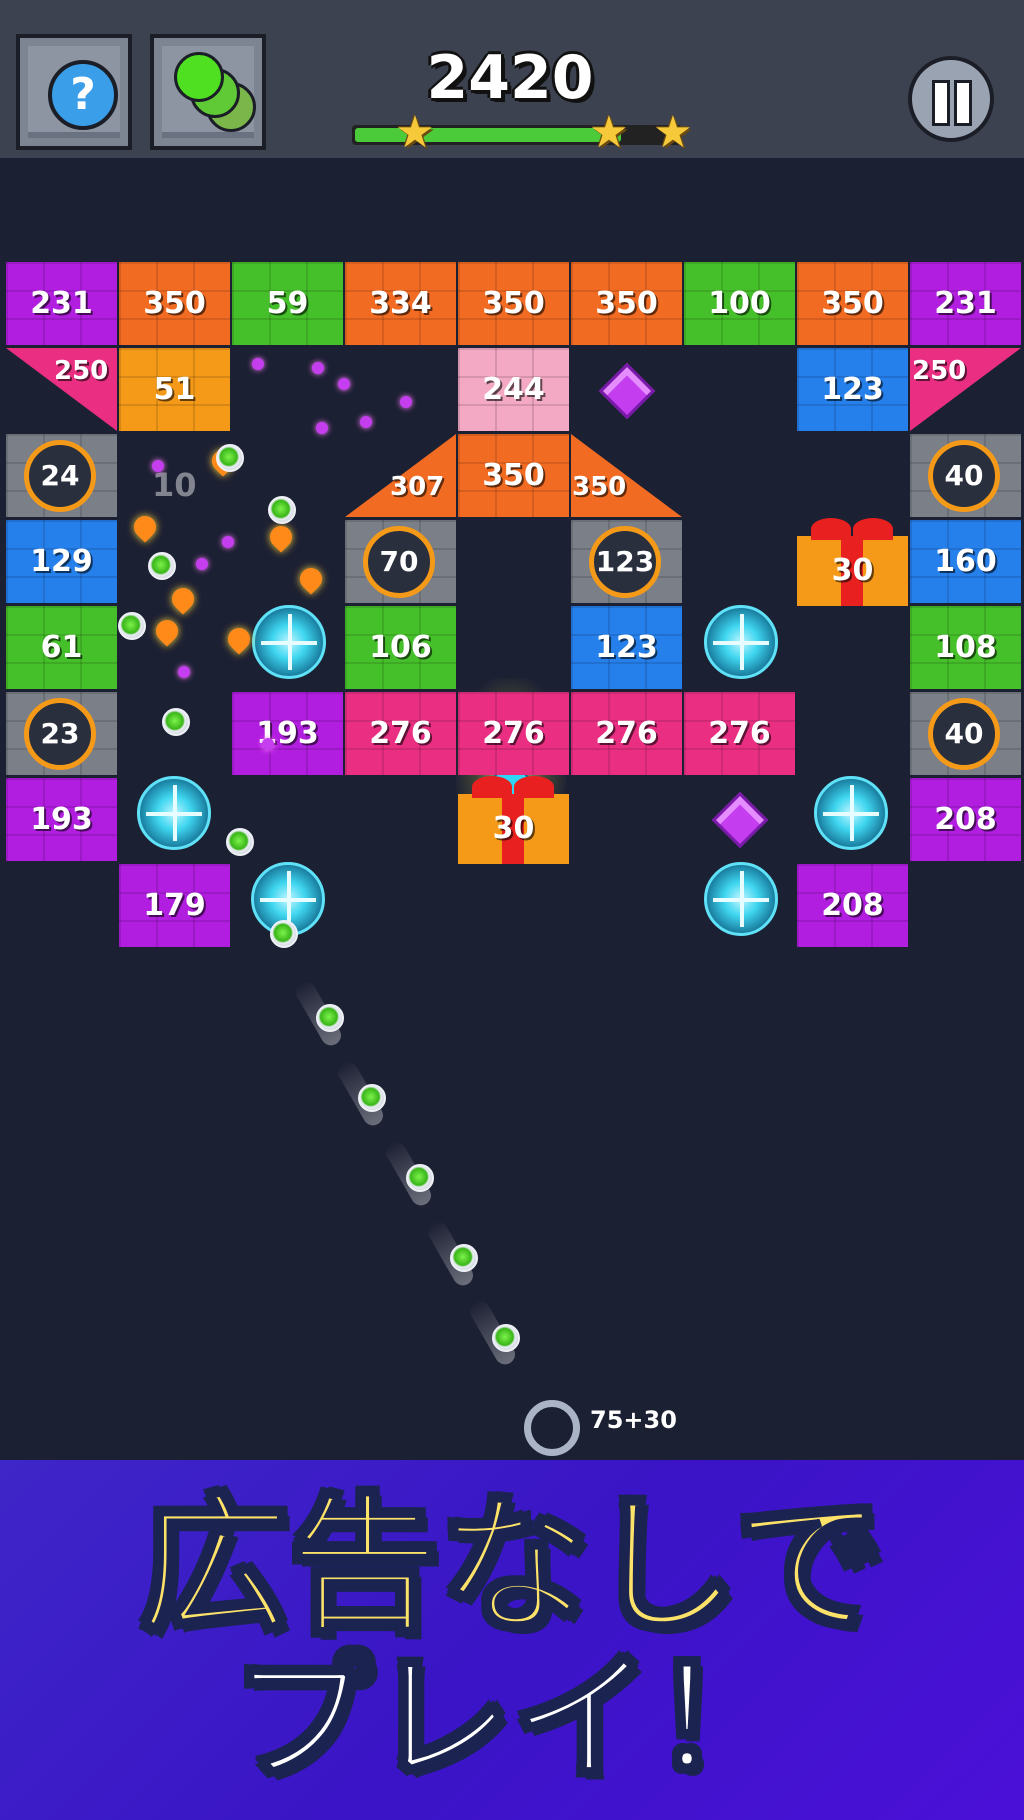 This screenshot has width=1024, height=1820. What do you see at coordinates (599, 487) in the screenshot?
I see `triangle-brick-value: 350` at bounding box center [599, 487].